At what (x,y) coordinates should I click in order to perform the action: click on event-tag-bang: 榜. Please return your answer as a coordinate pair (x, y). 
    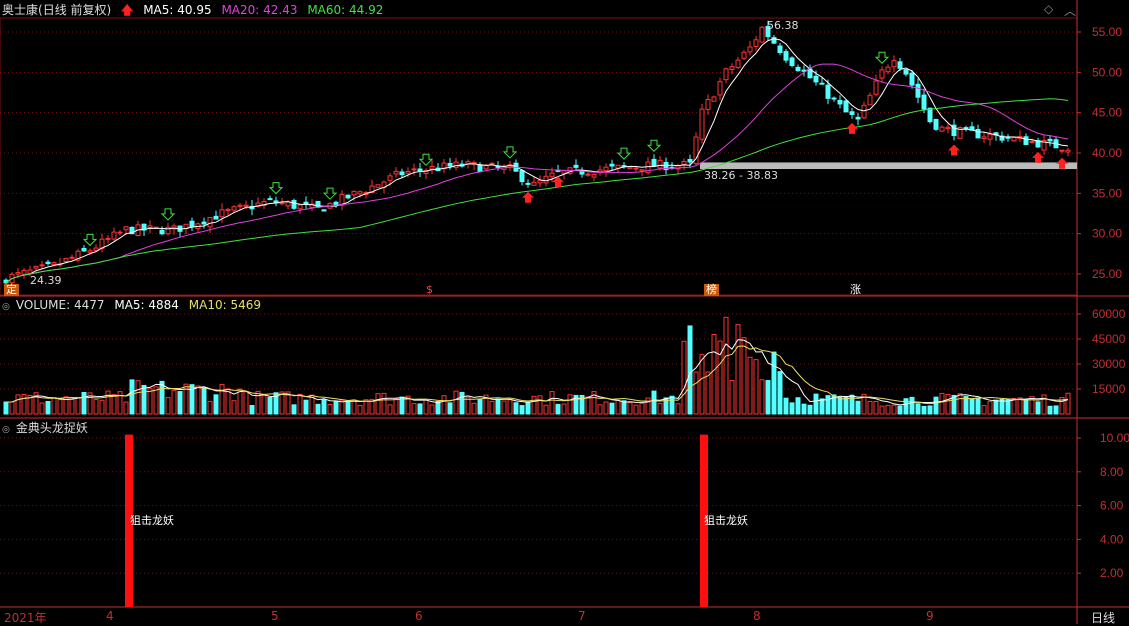
    Looking at the image, I should click on (711, 290).